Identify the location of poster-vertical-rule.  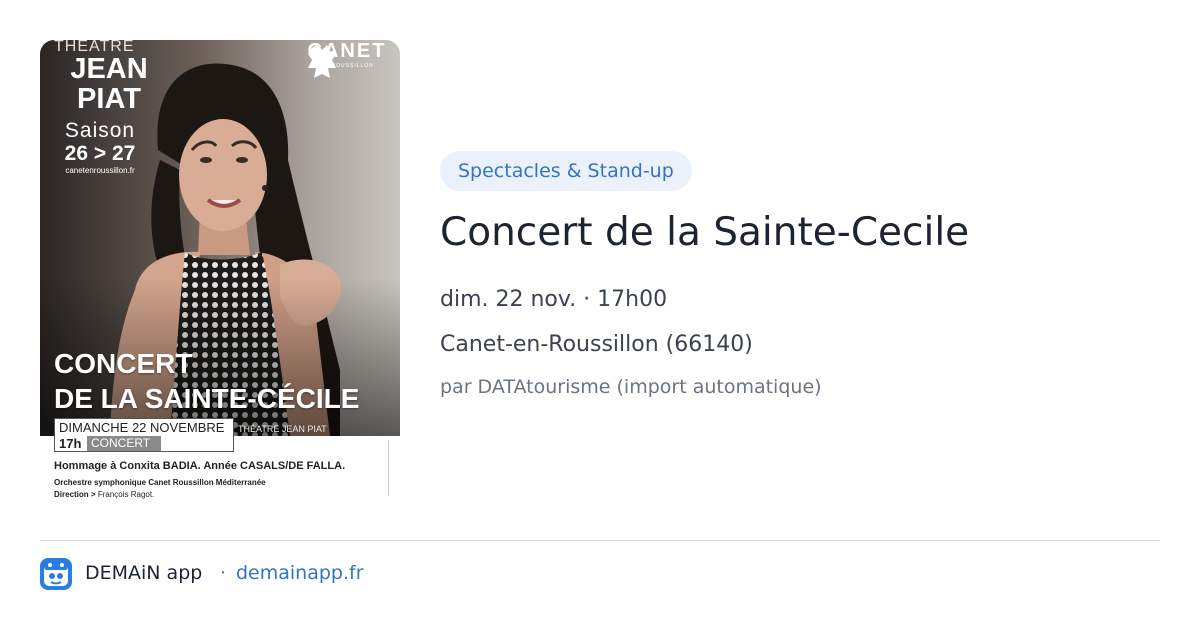
(388, 468).